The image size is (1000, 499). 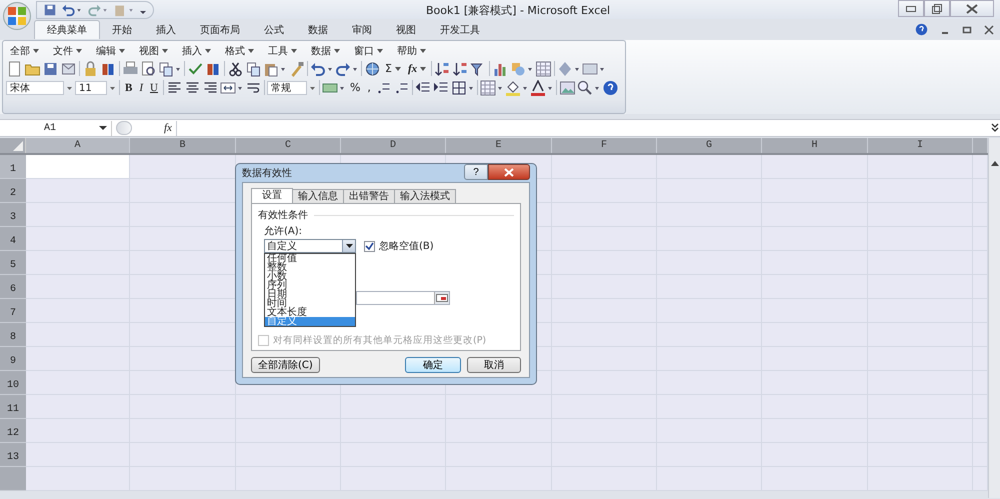 I want to click on align-right-icon, so click(x=210, y=88).